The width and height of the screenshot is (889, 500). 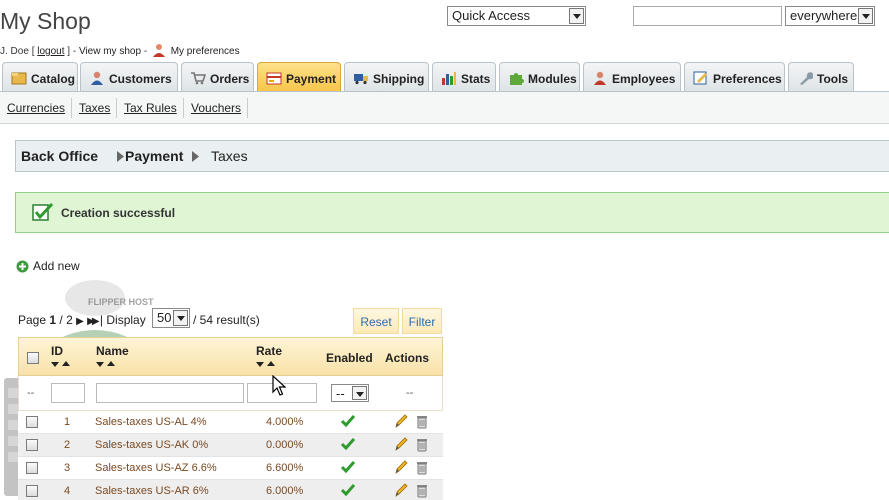 I want to click on filter-row: -- -- --, so click(x=230, y=393).